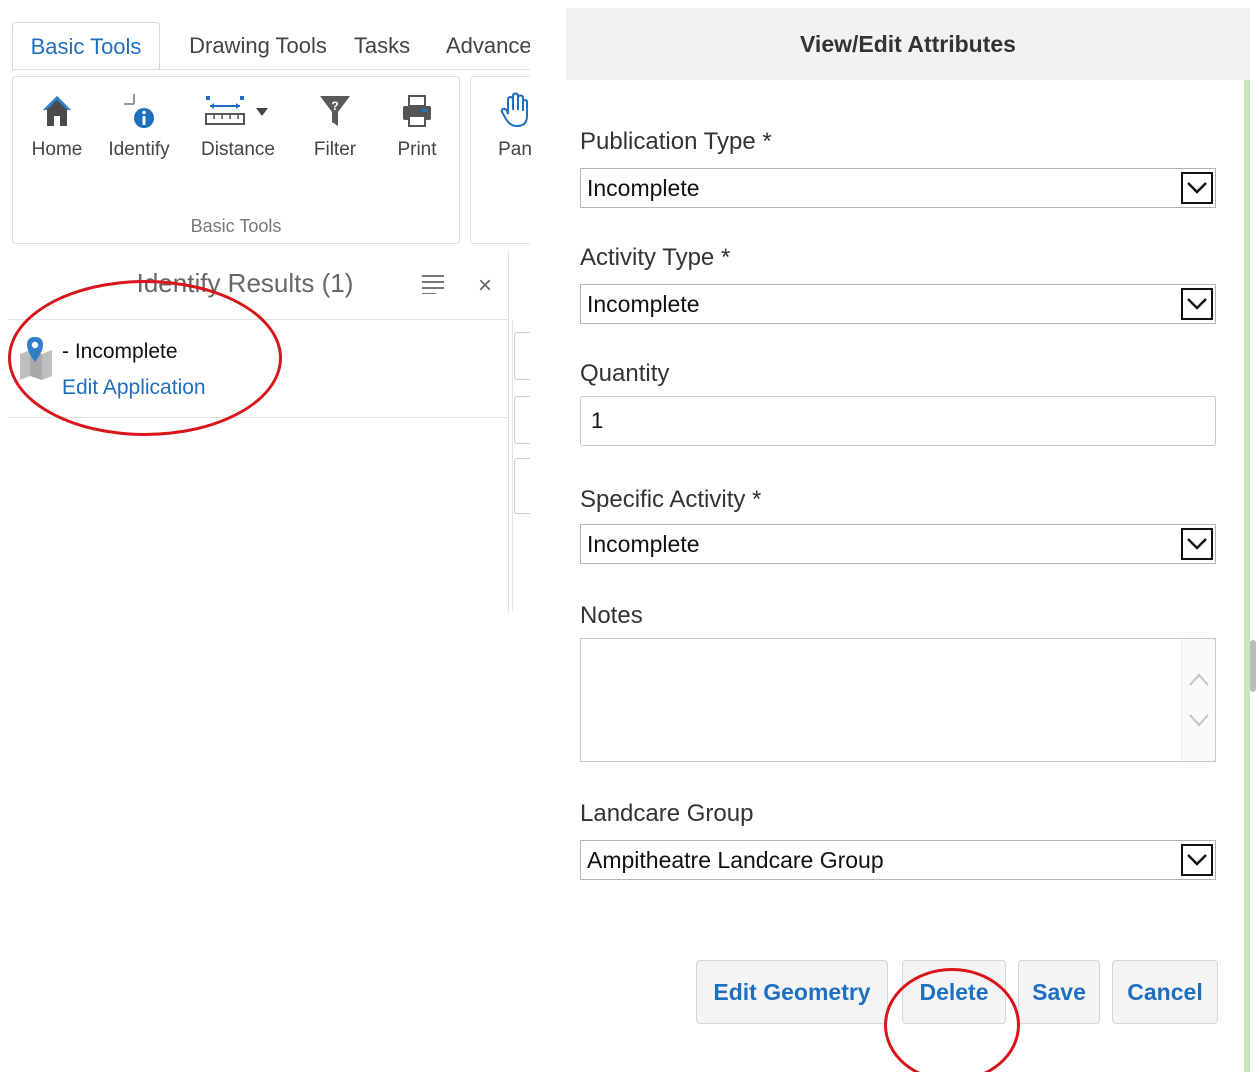 The height and width of the screenshot is (1072, 1256). Describe the element at coordinates (139, 149) in the screenshot. I see `identify-label: Identify` at that location.